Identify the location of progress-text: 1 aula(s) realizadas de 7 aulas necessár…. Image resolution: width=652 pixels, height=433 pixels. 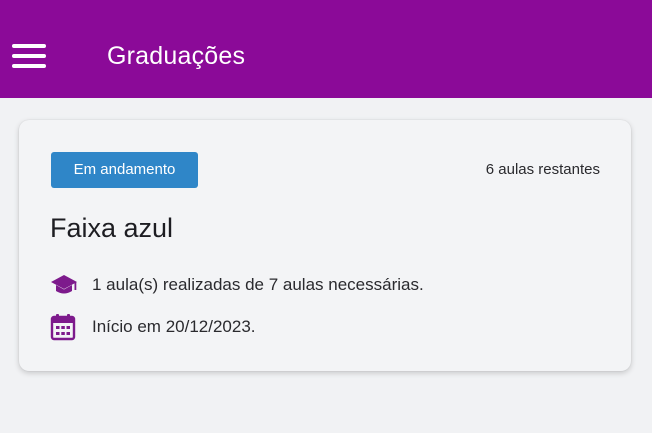
(258, 284).